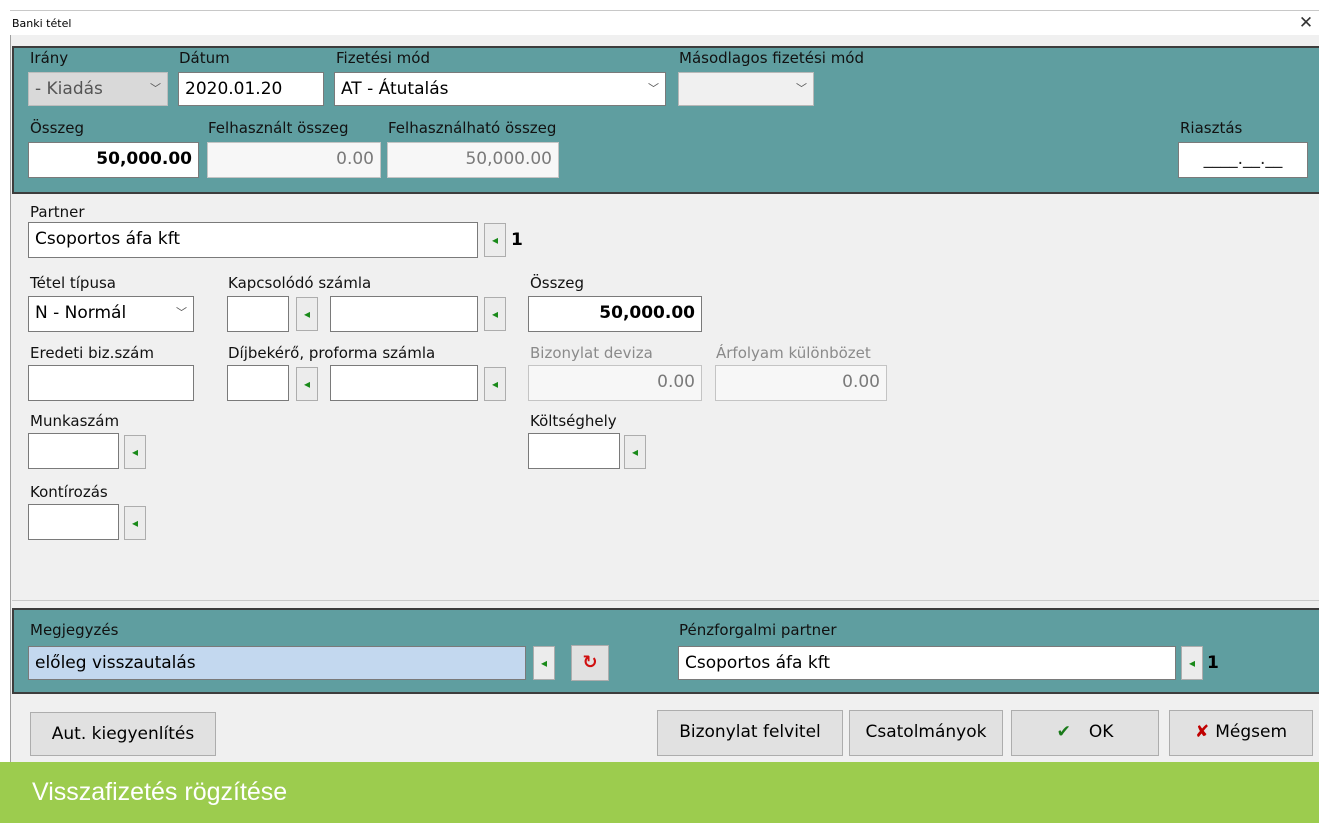 The image size is (1319, 823). I want to click on caption-banner: Visszafizetés rögzítése, so click(659, 792).